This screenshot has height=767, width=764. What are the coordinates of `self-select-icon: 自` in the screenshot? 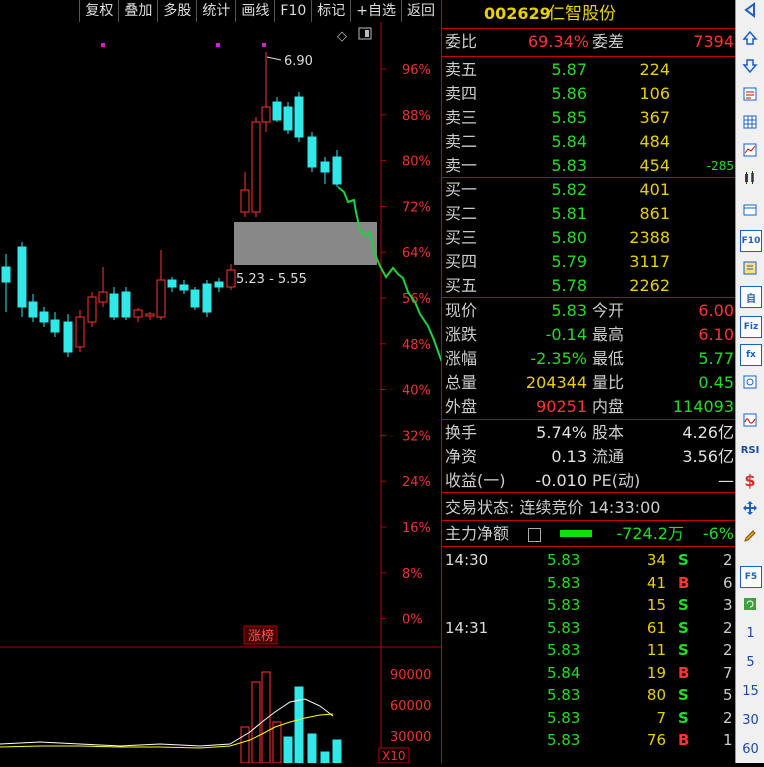 It's located at (751, 297).